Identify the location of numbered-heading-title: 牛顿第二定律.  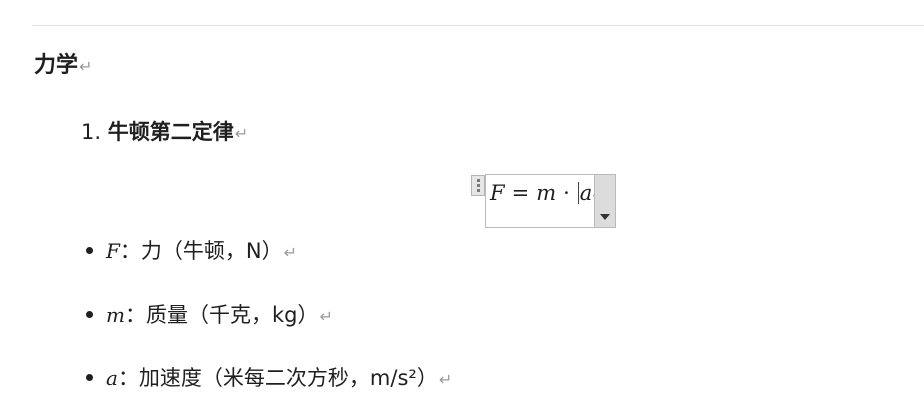
(170, 132).